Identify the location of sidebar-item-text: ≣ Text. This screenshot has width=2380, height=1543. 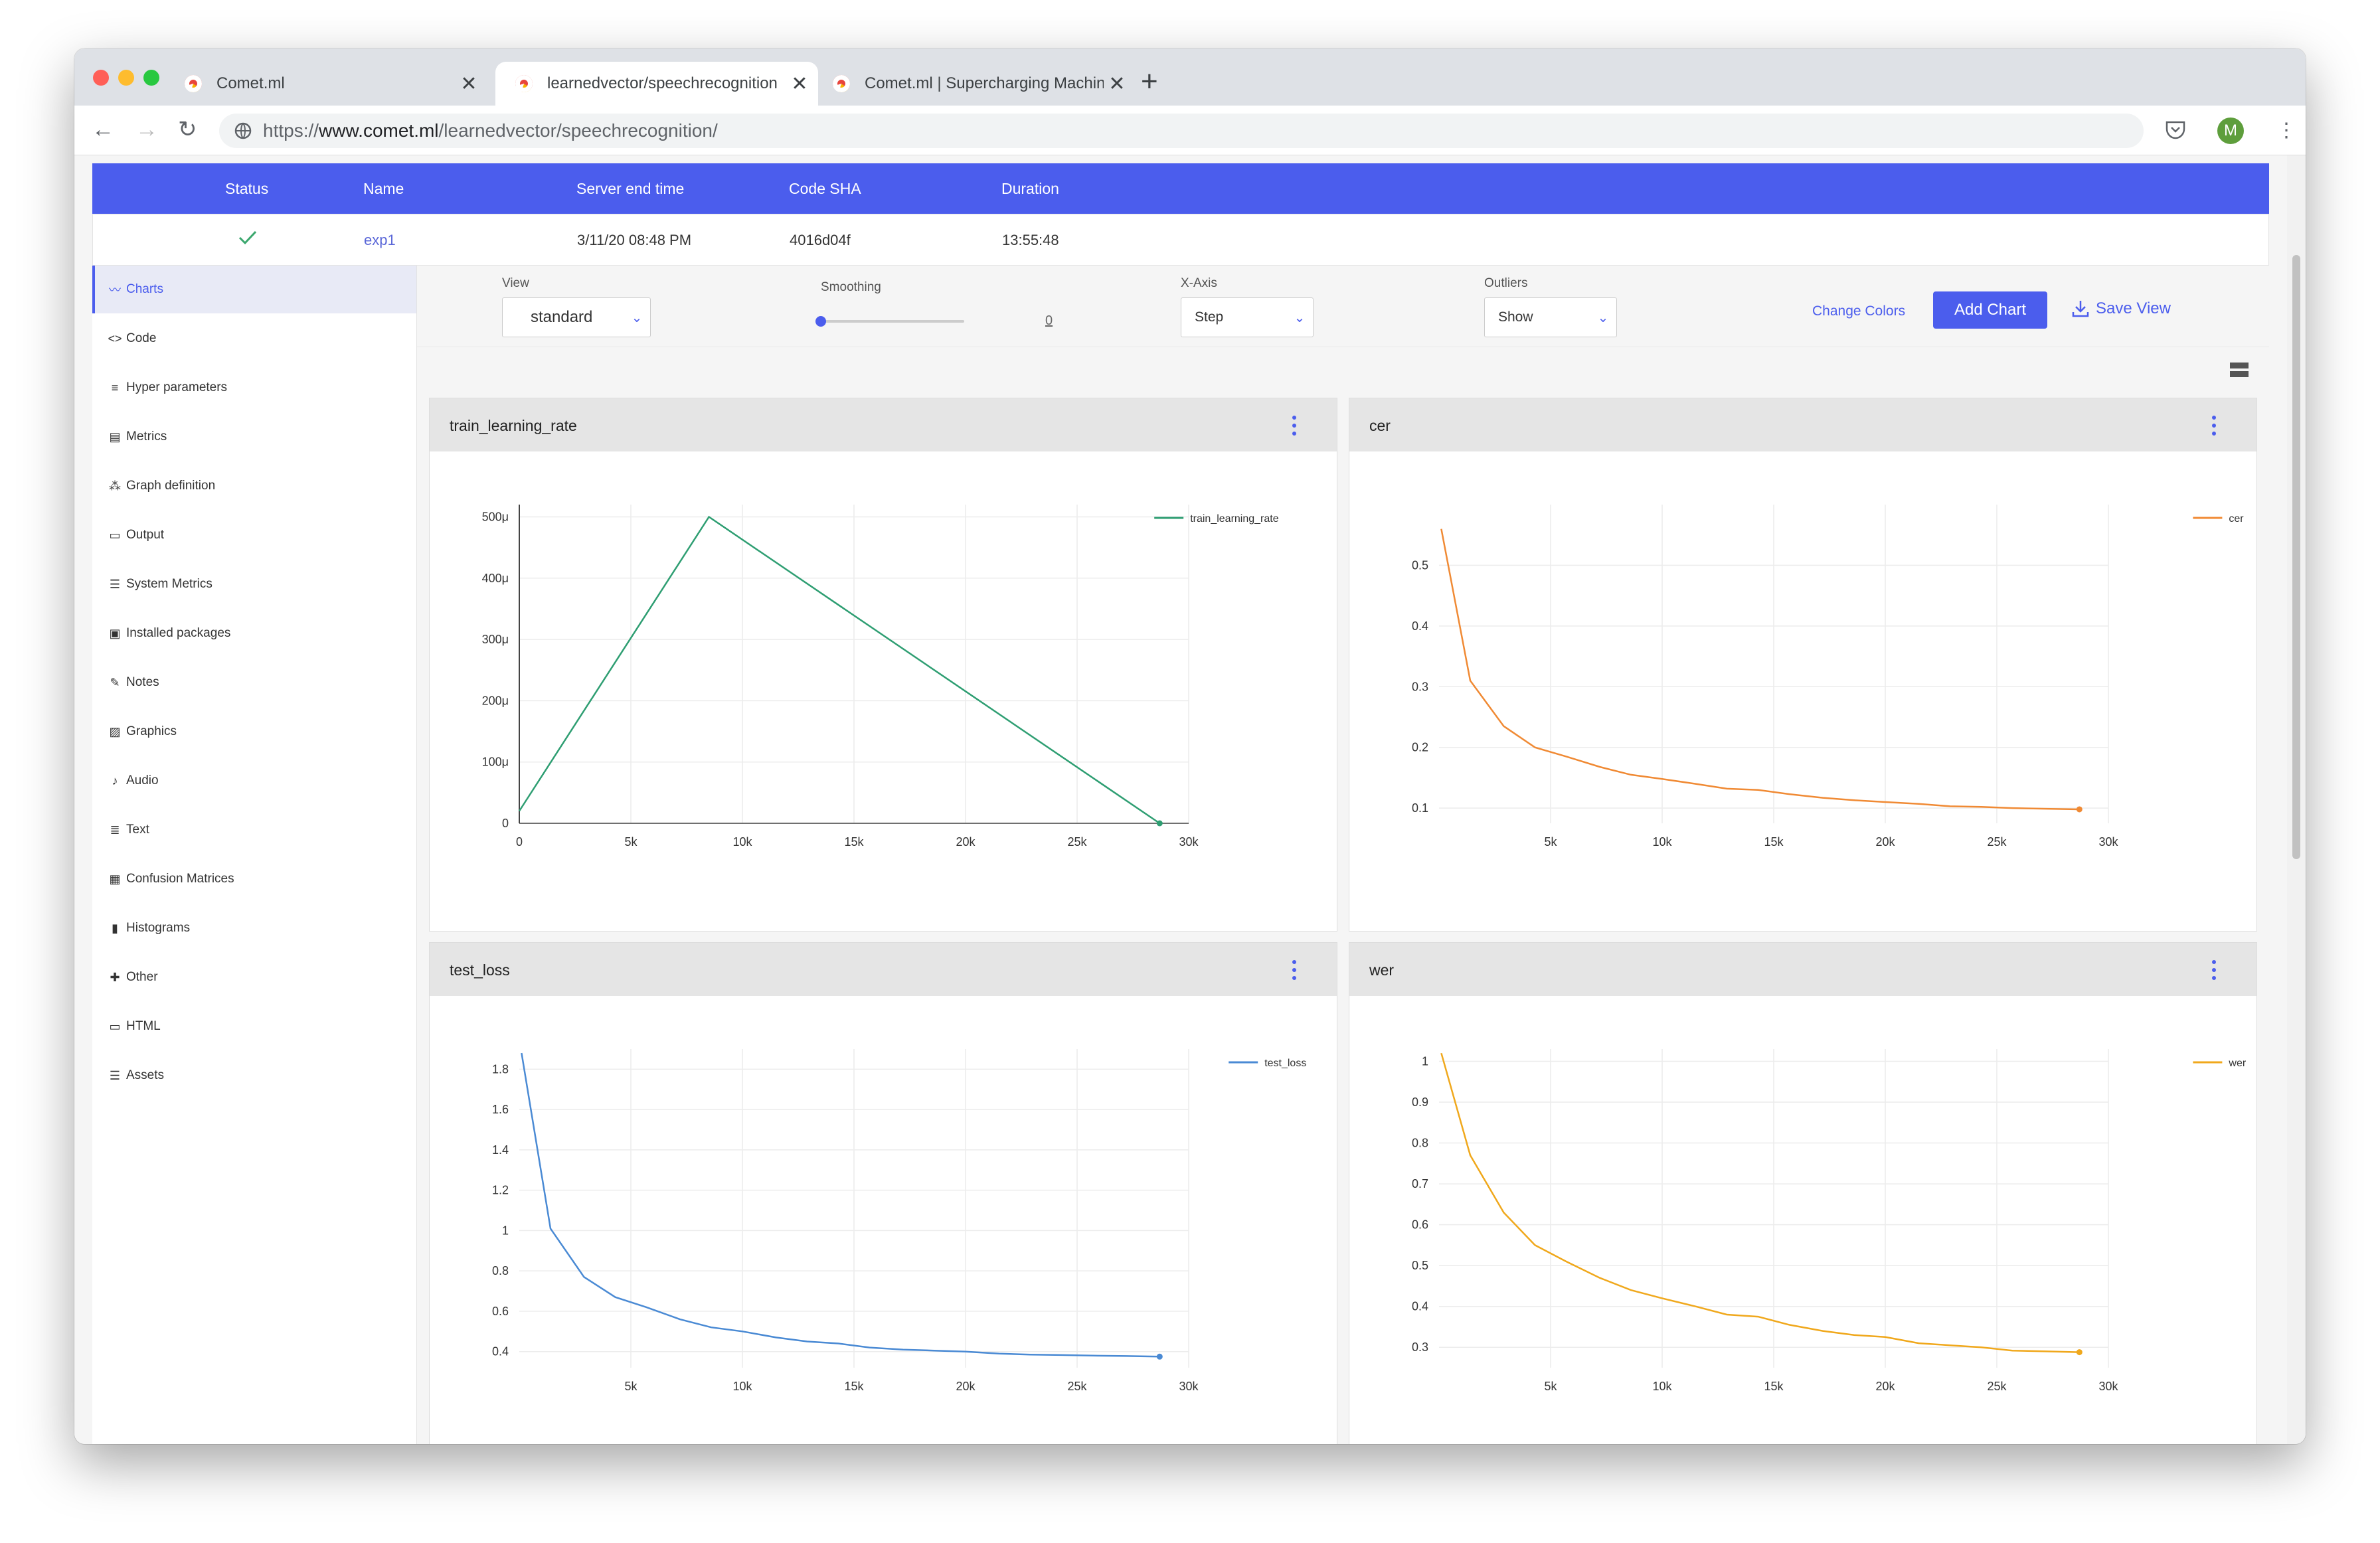
(254, 830).